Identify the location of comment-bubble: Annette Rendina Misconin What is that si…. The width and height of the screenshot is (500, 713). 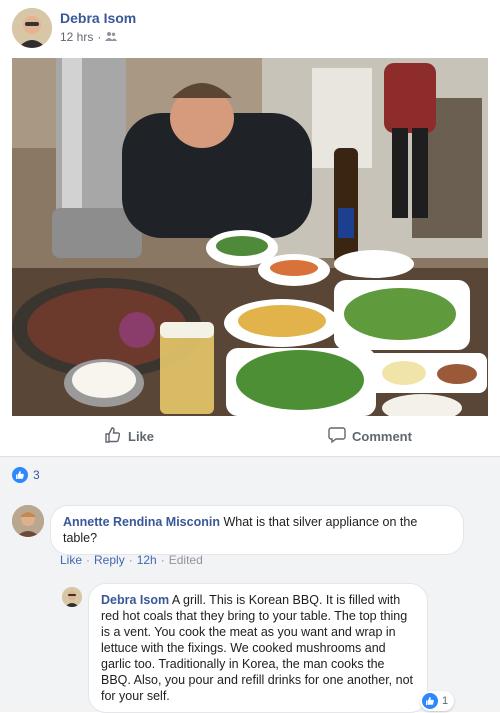
(257, 530).